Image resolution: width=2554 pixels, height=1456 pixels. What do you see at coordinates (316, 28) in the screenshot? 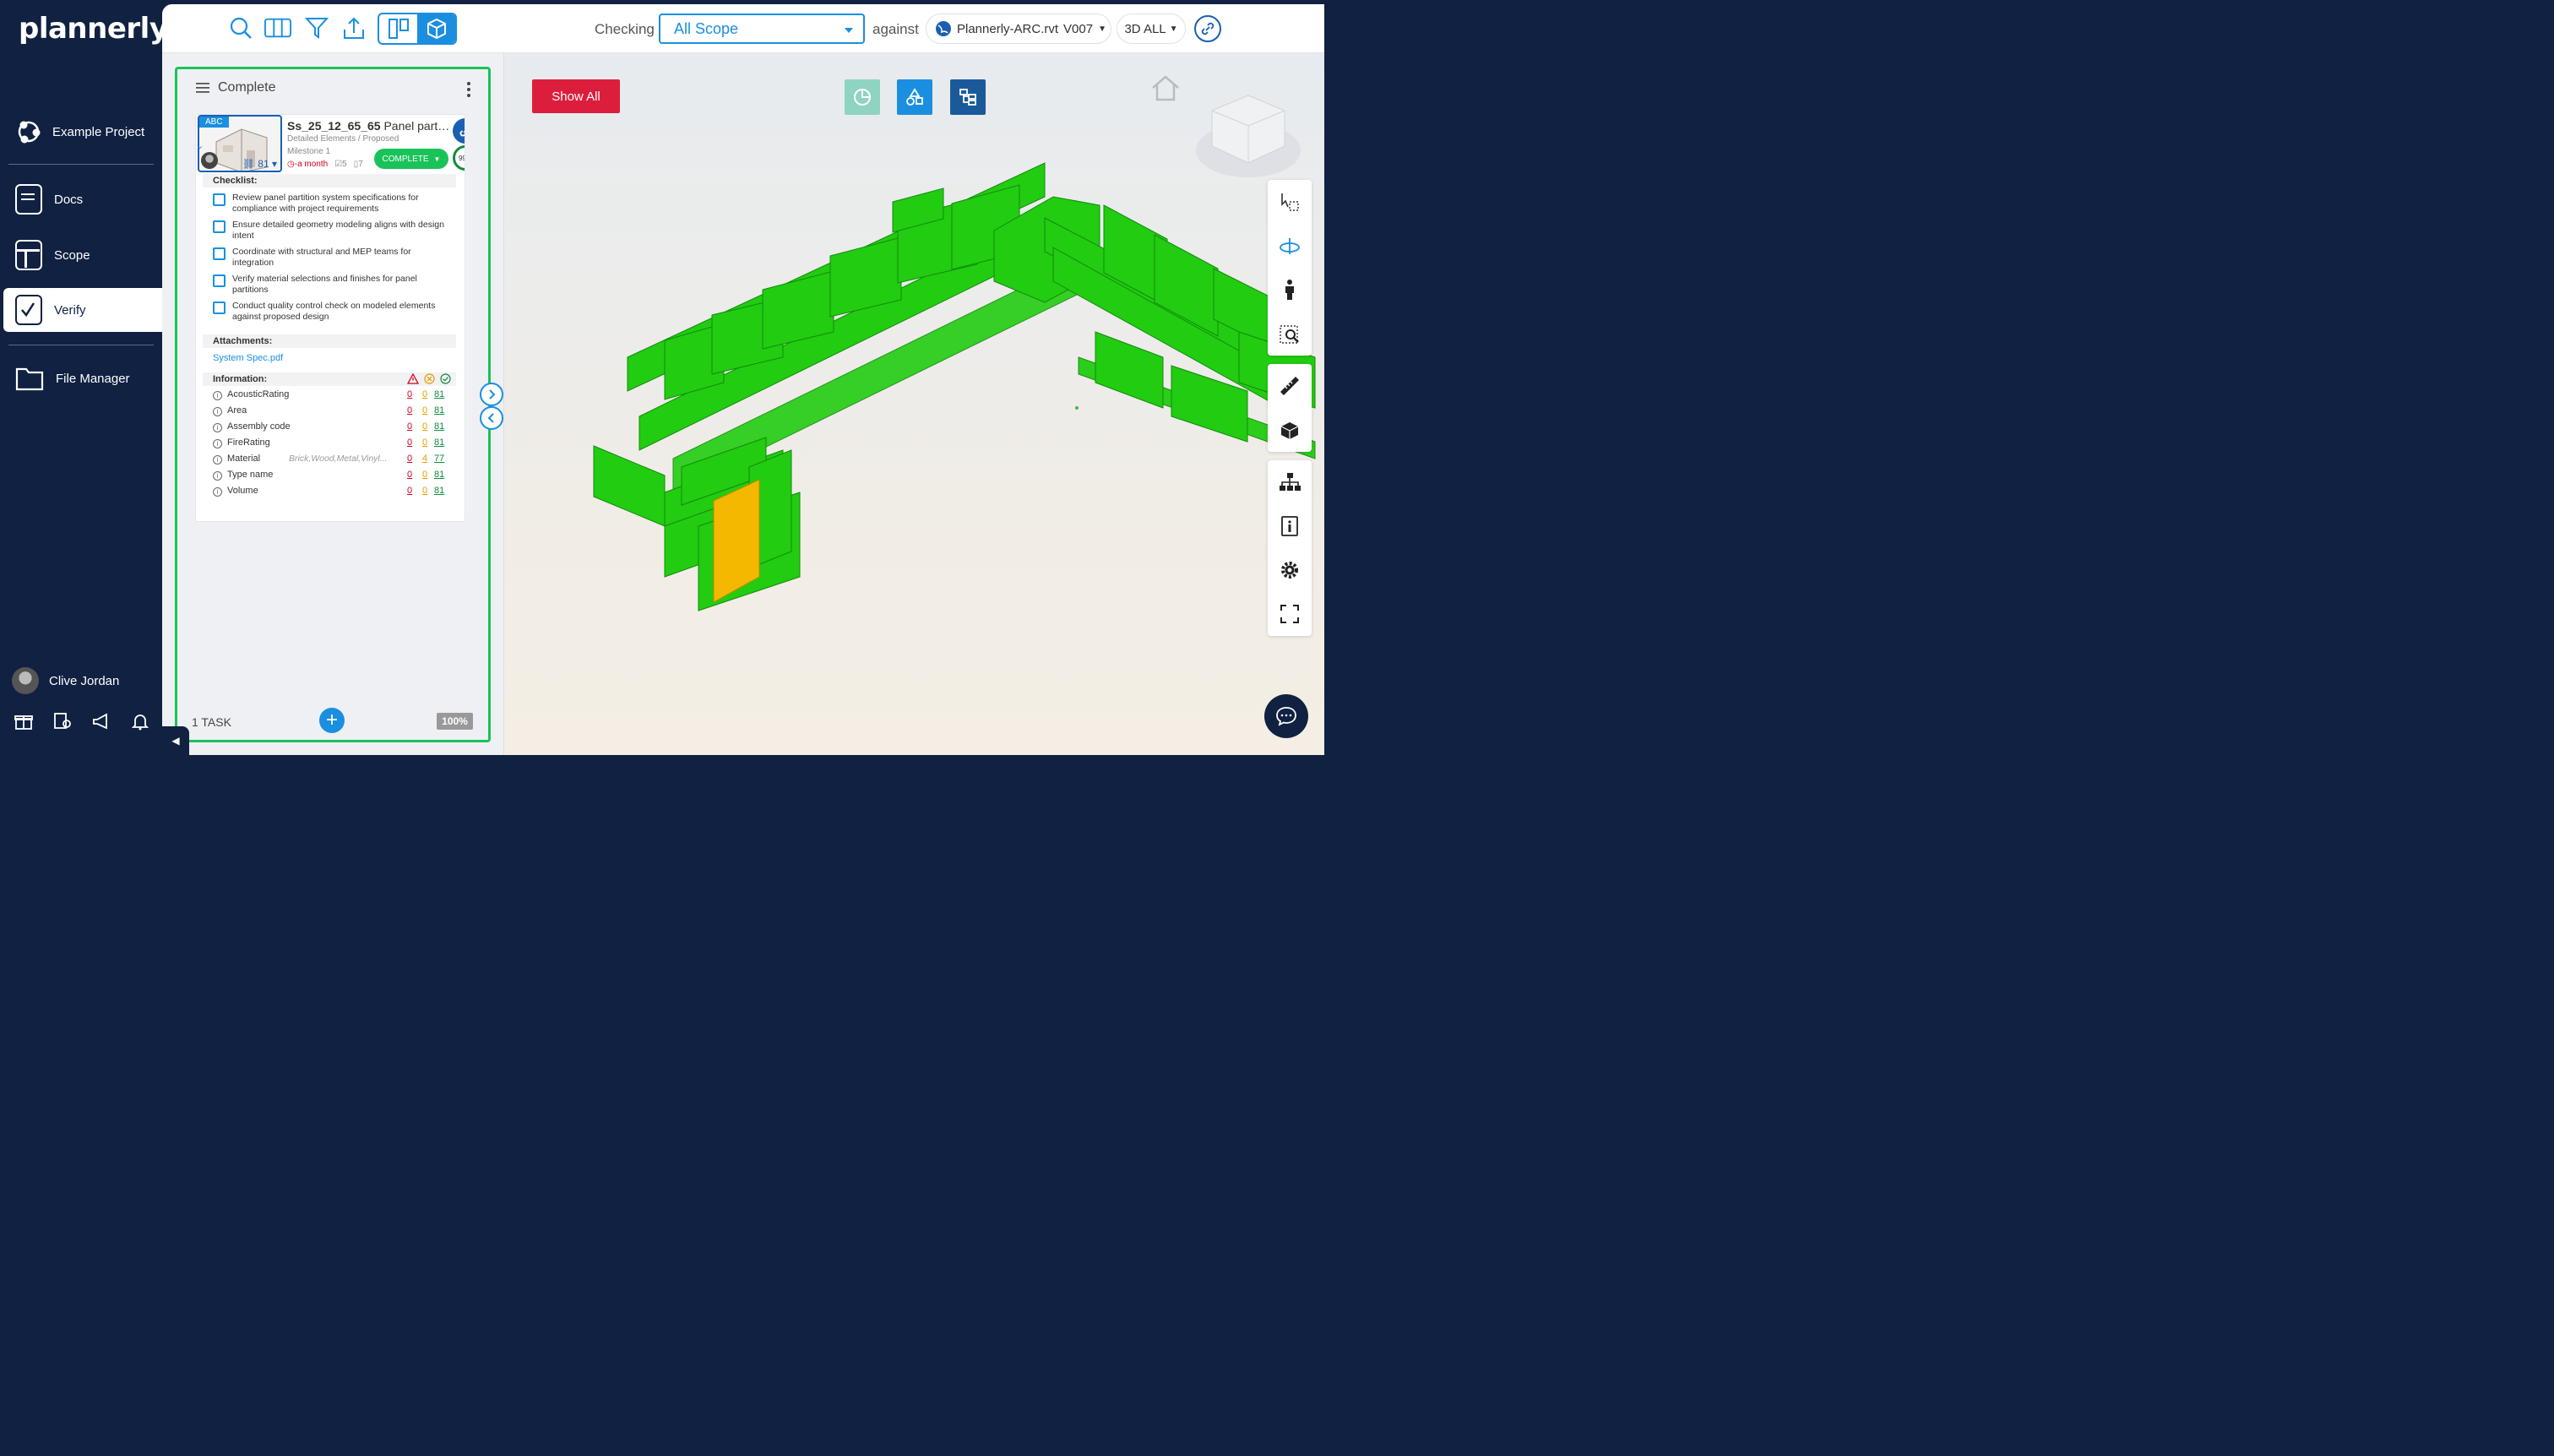
I see `filter-icon` at bounding box center [316, 28].